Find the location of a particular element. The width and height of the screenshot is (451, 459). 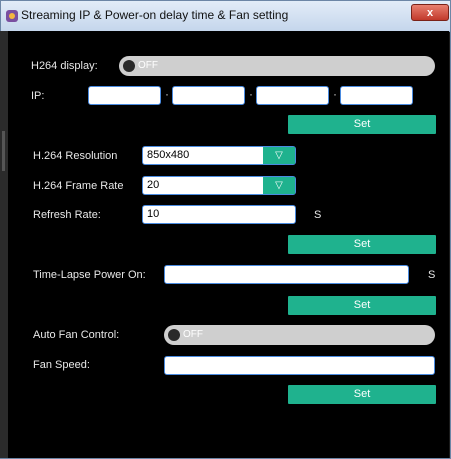

set-fan-button: Set is located at coordinates (362, 394).